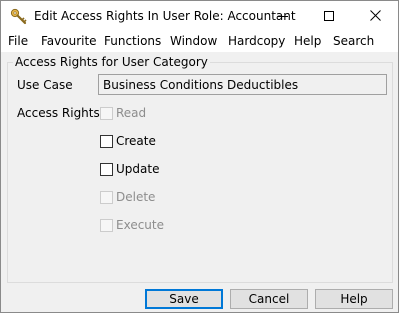  Describe the element at coordinates (111, 62) in the screenshot. I see `group-legend: Access Rights for User Category` at that location.